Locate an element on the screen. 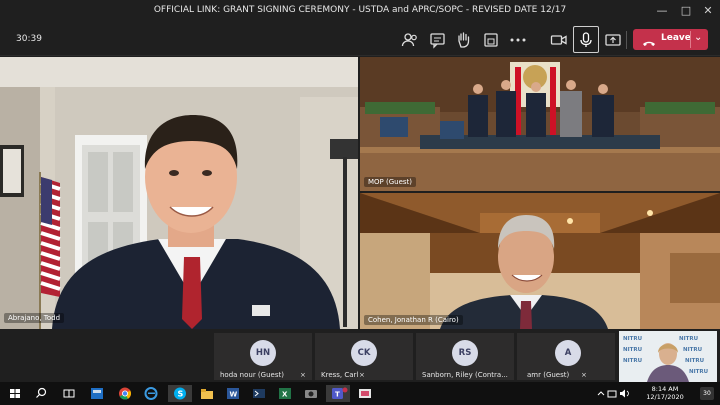  conference-room-name: MOP (Guest) is located at coordinates (390, 182).